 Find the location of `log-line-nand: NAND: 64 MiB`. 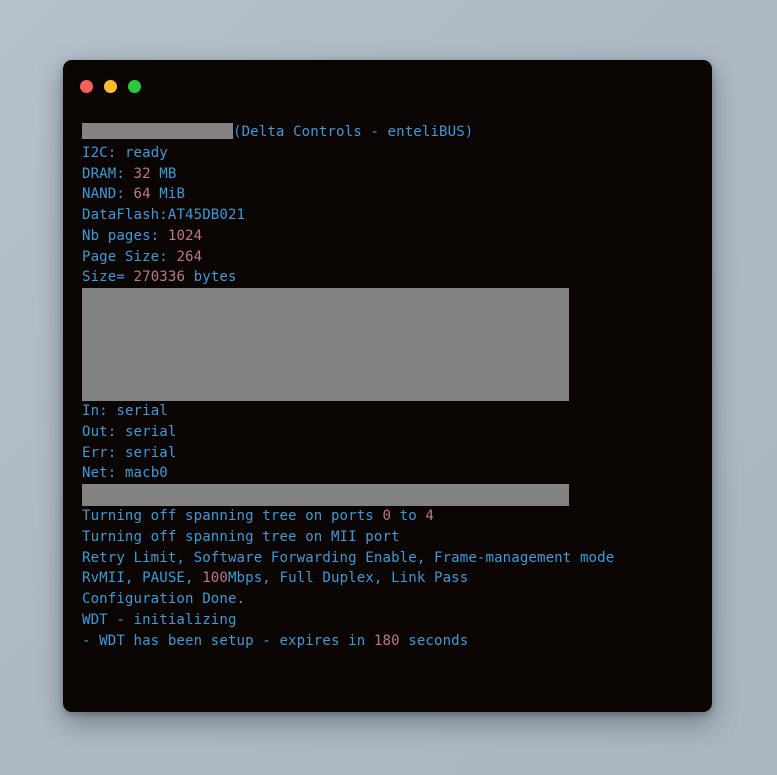

log-line-nand: NAND: 64 MiB is located at coordinates (392, 194).